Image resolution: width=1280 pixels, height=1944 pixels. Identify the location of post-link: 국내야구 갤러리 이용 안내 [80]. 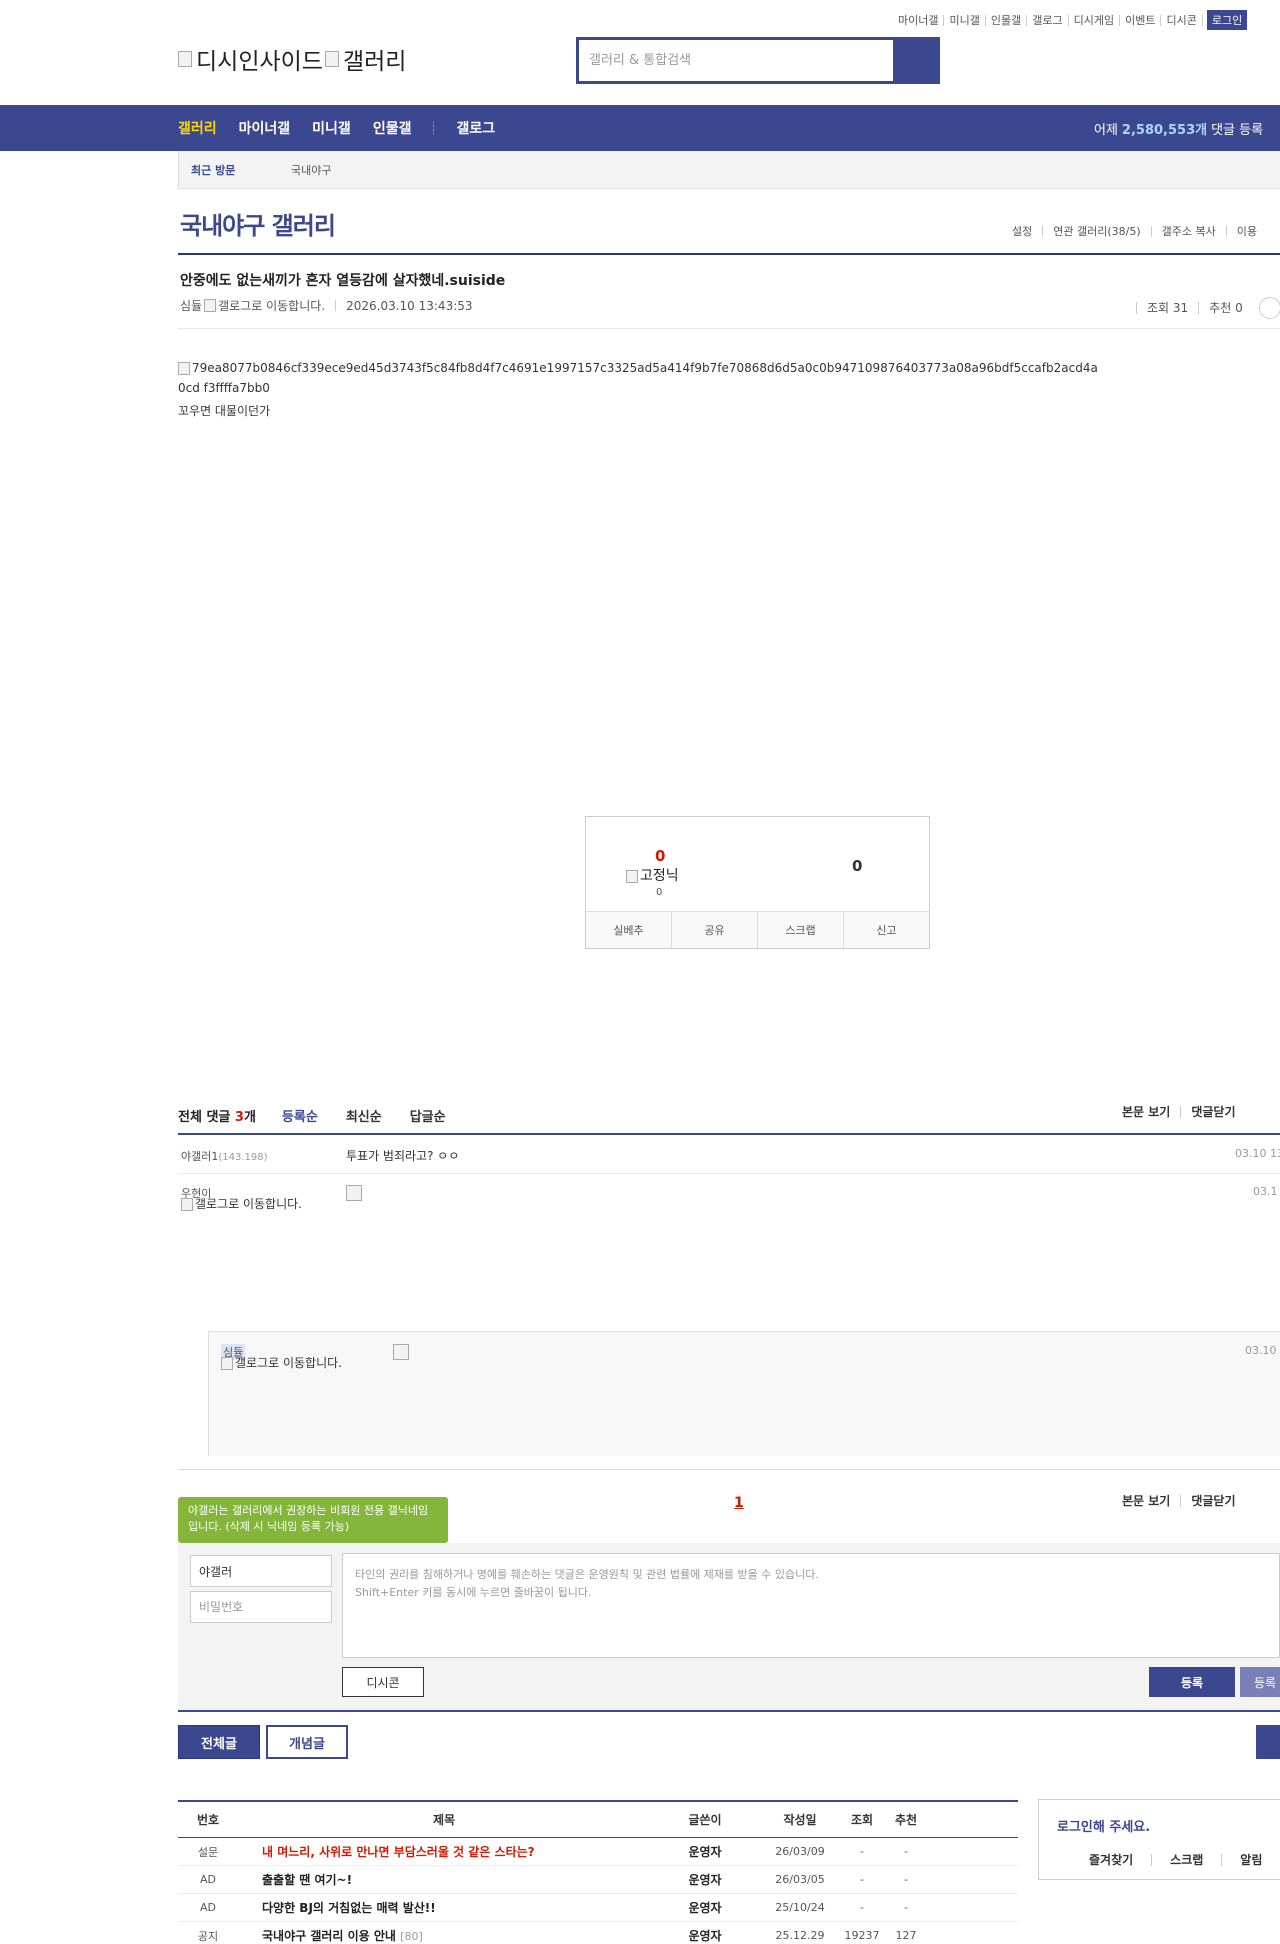
(444, 1935).